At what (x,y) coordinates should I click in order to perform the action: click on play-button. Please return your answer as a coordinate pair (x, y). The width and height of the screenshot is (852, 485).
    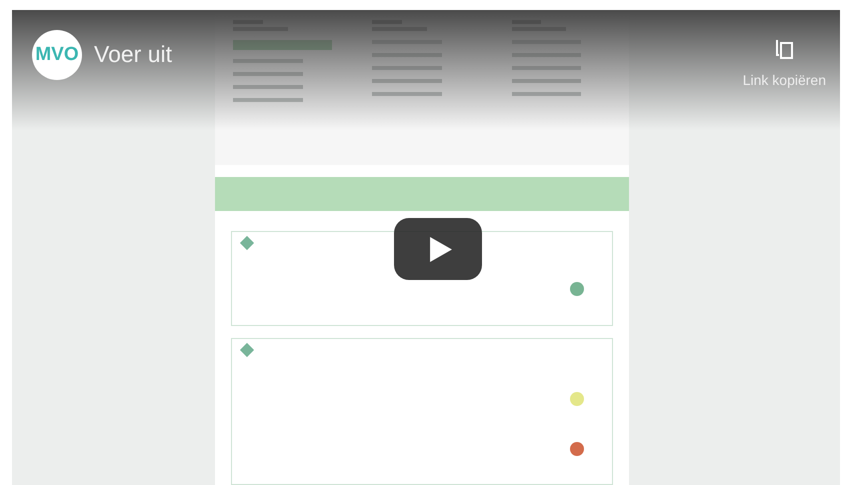
    Looking at the image, I should click on (438, 249).